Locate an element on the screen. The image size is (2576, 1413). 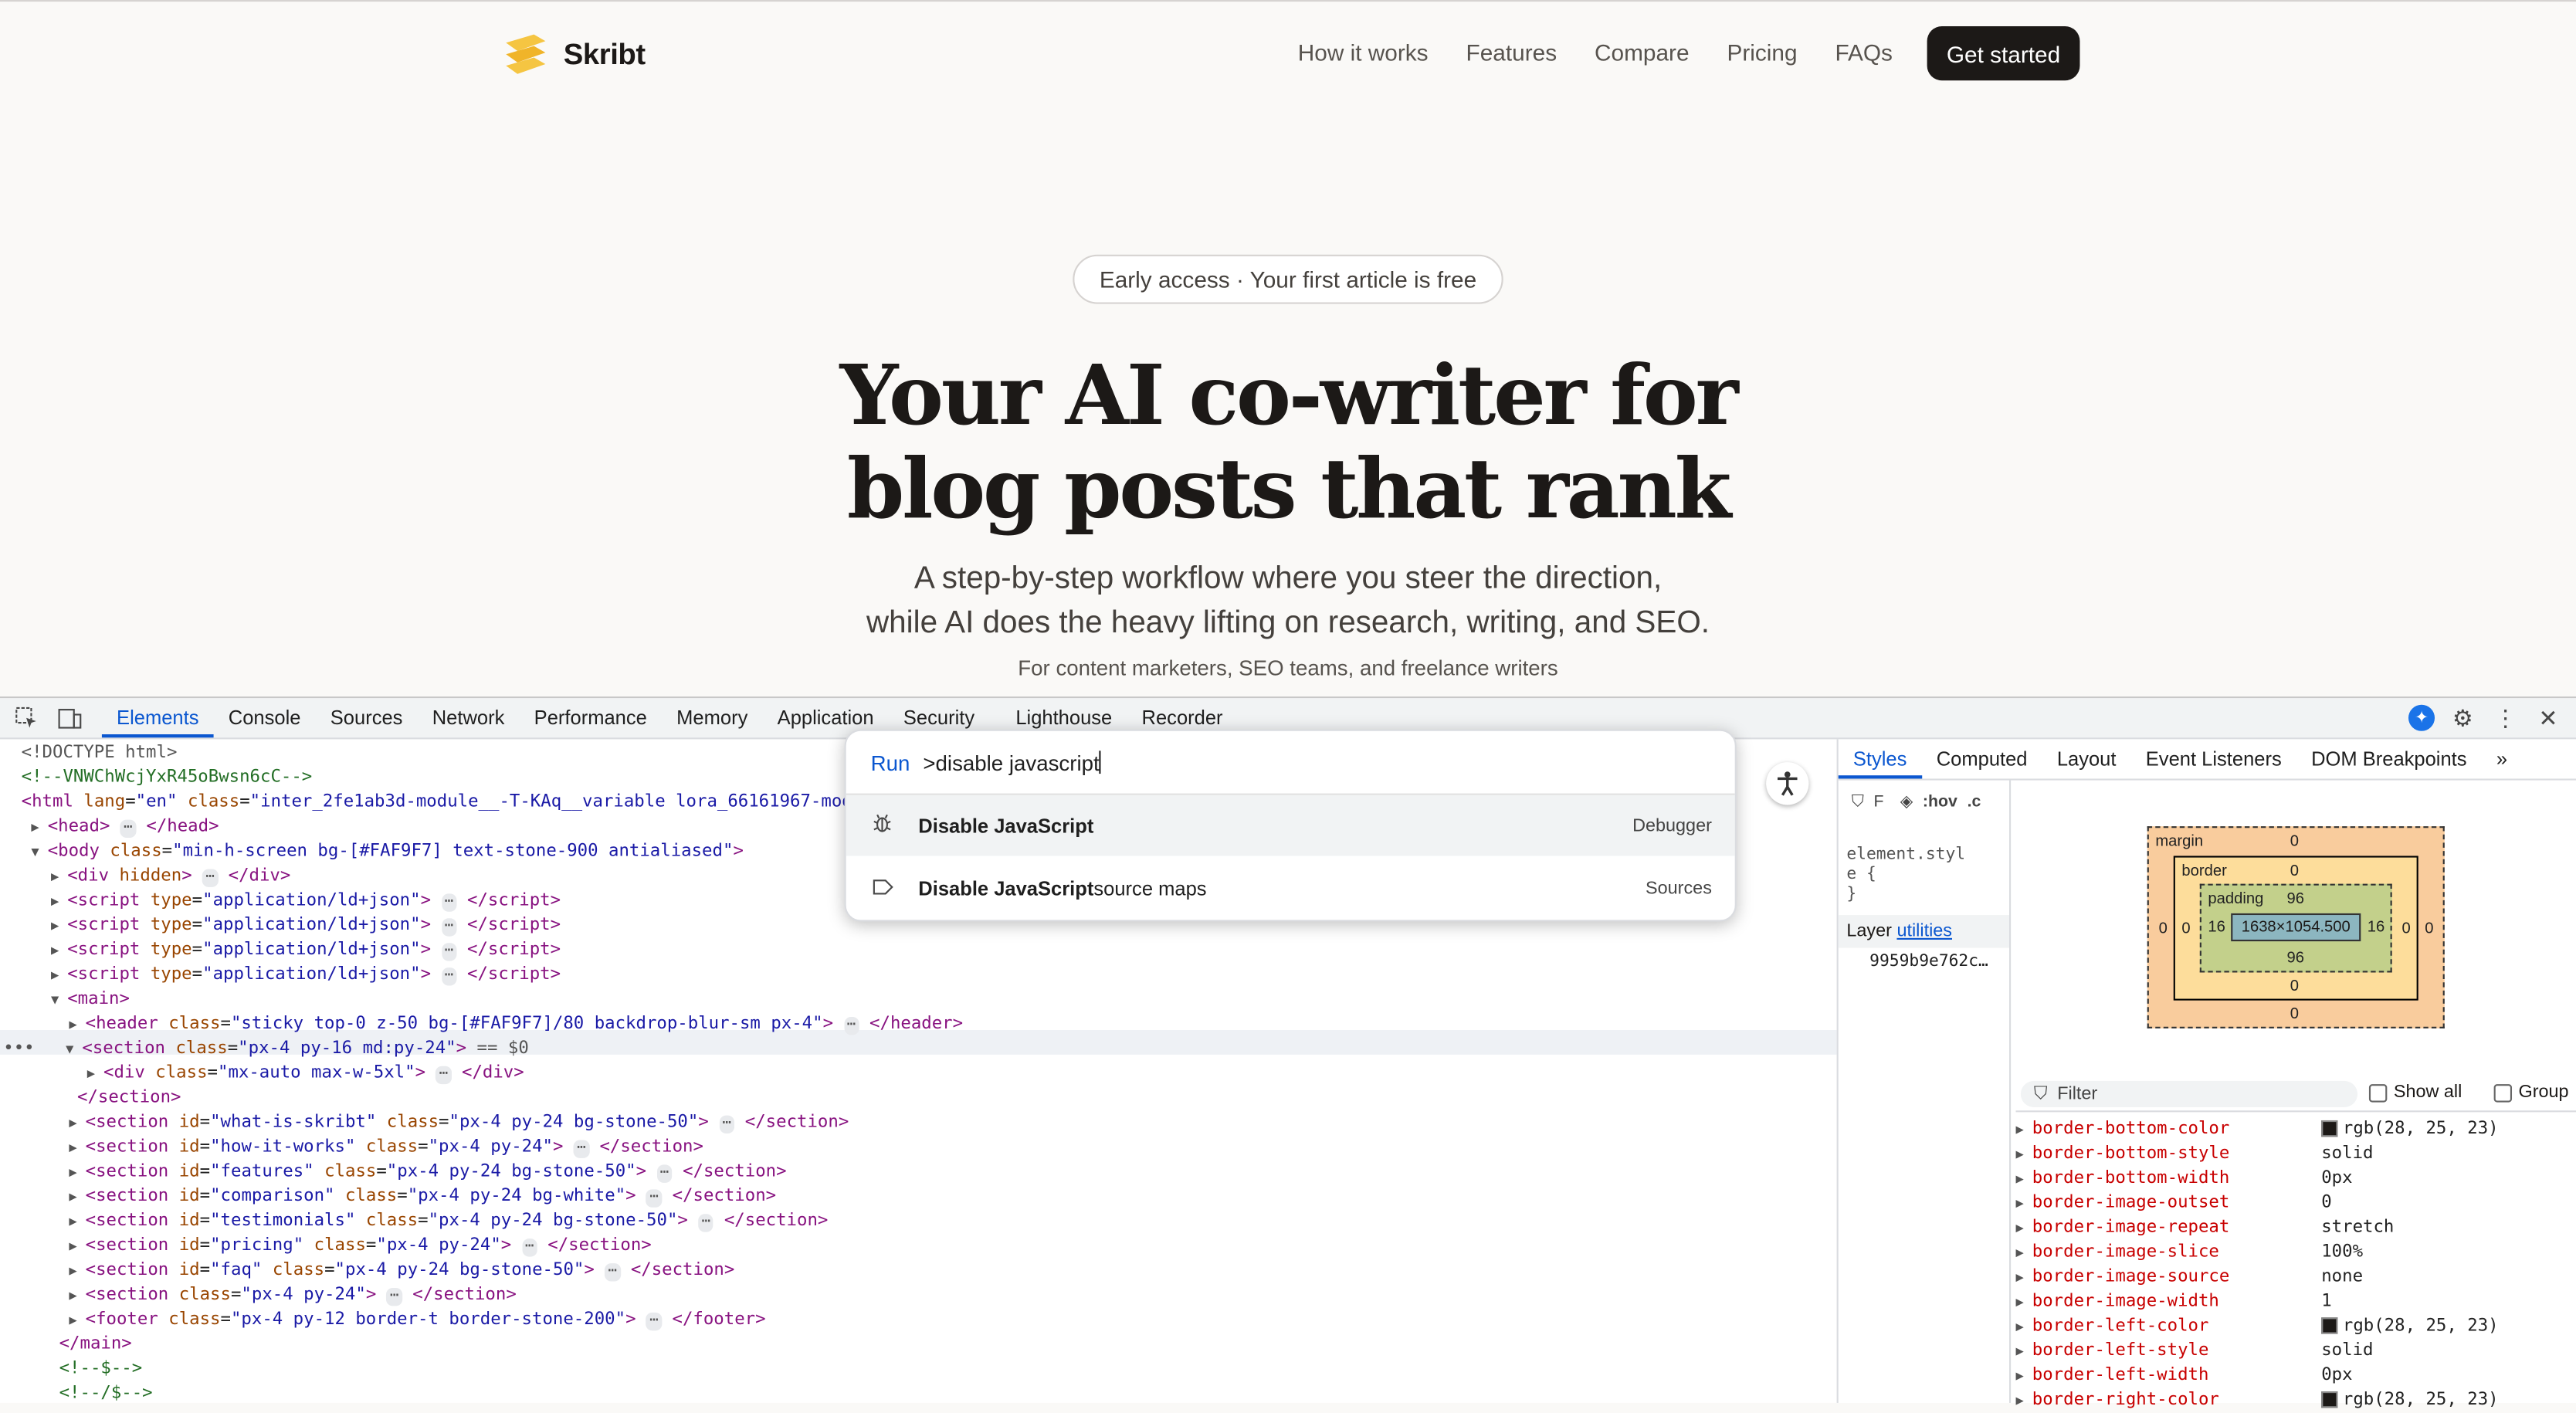
computed-property-row: ▶ border-left-width 0px is located at coordinates (2184, 1376).